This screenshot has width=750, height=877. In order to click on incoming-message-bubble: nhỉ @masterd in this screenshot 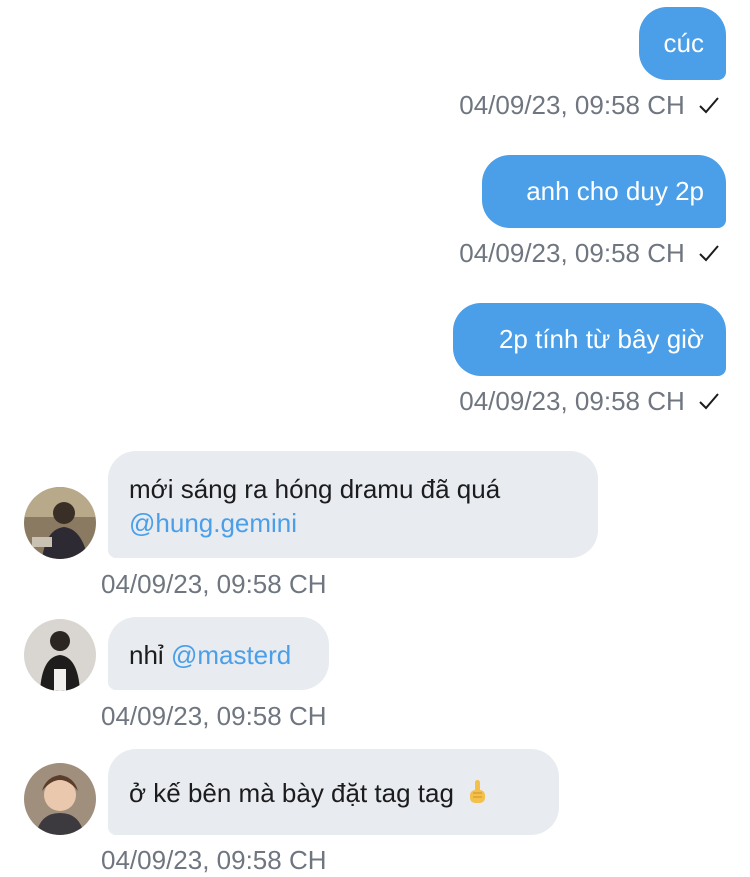, I will do `click(218, 653)`.